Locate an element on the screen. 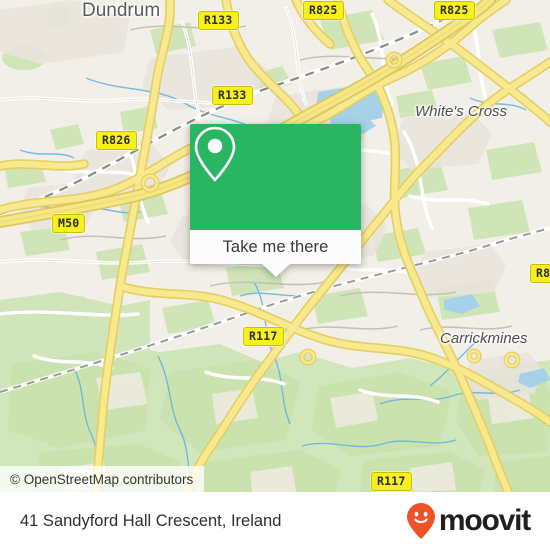 This screenshot has width=550, height=550. destination-popup-card: Take me there is located at coordinates (275, 200).